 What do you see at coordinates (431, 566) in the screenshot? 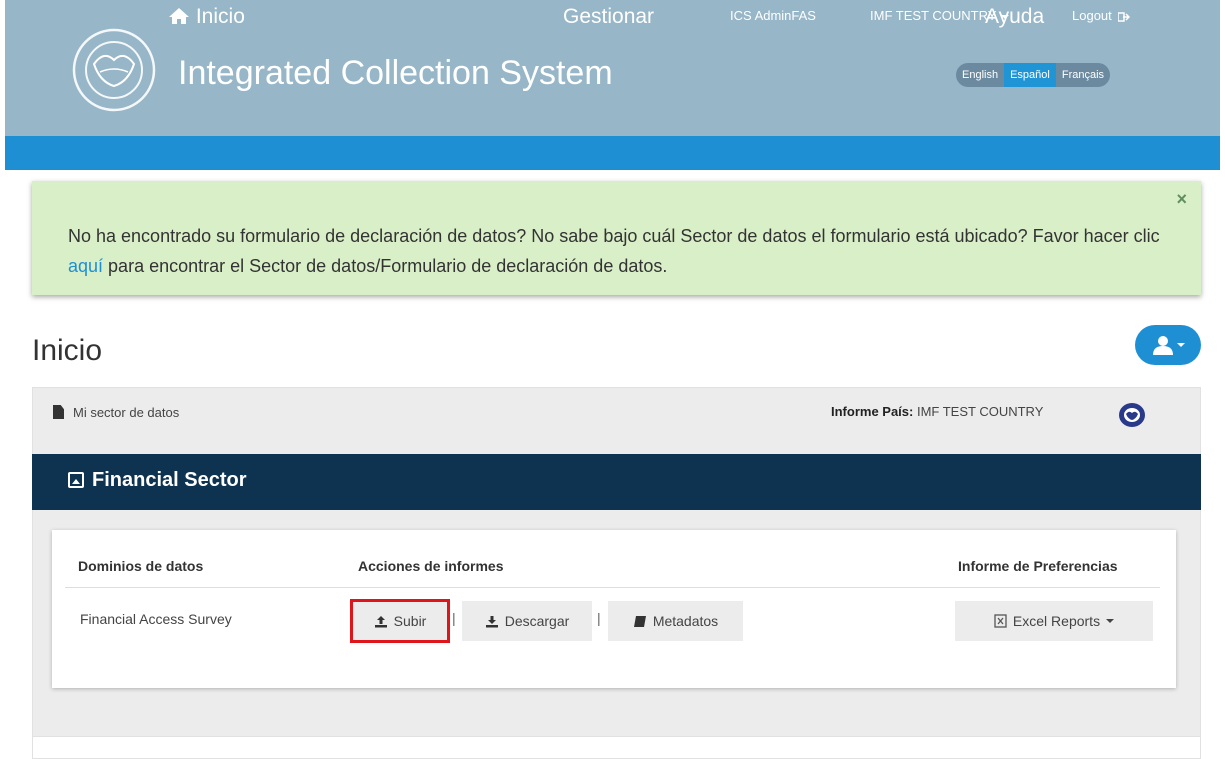
I see `column-header-actions: Acciones de informes` at bounding box center [431, 566].